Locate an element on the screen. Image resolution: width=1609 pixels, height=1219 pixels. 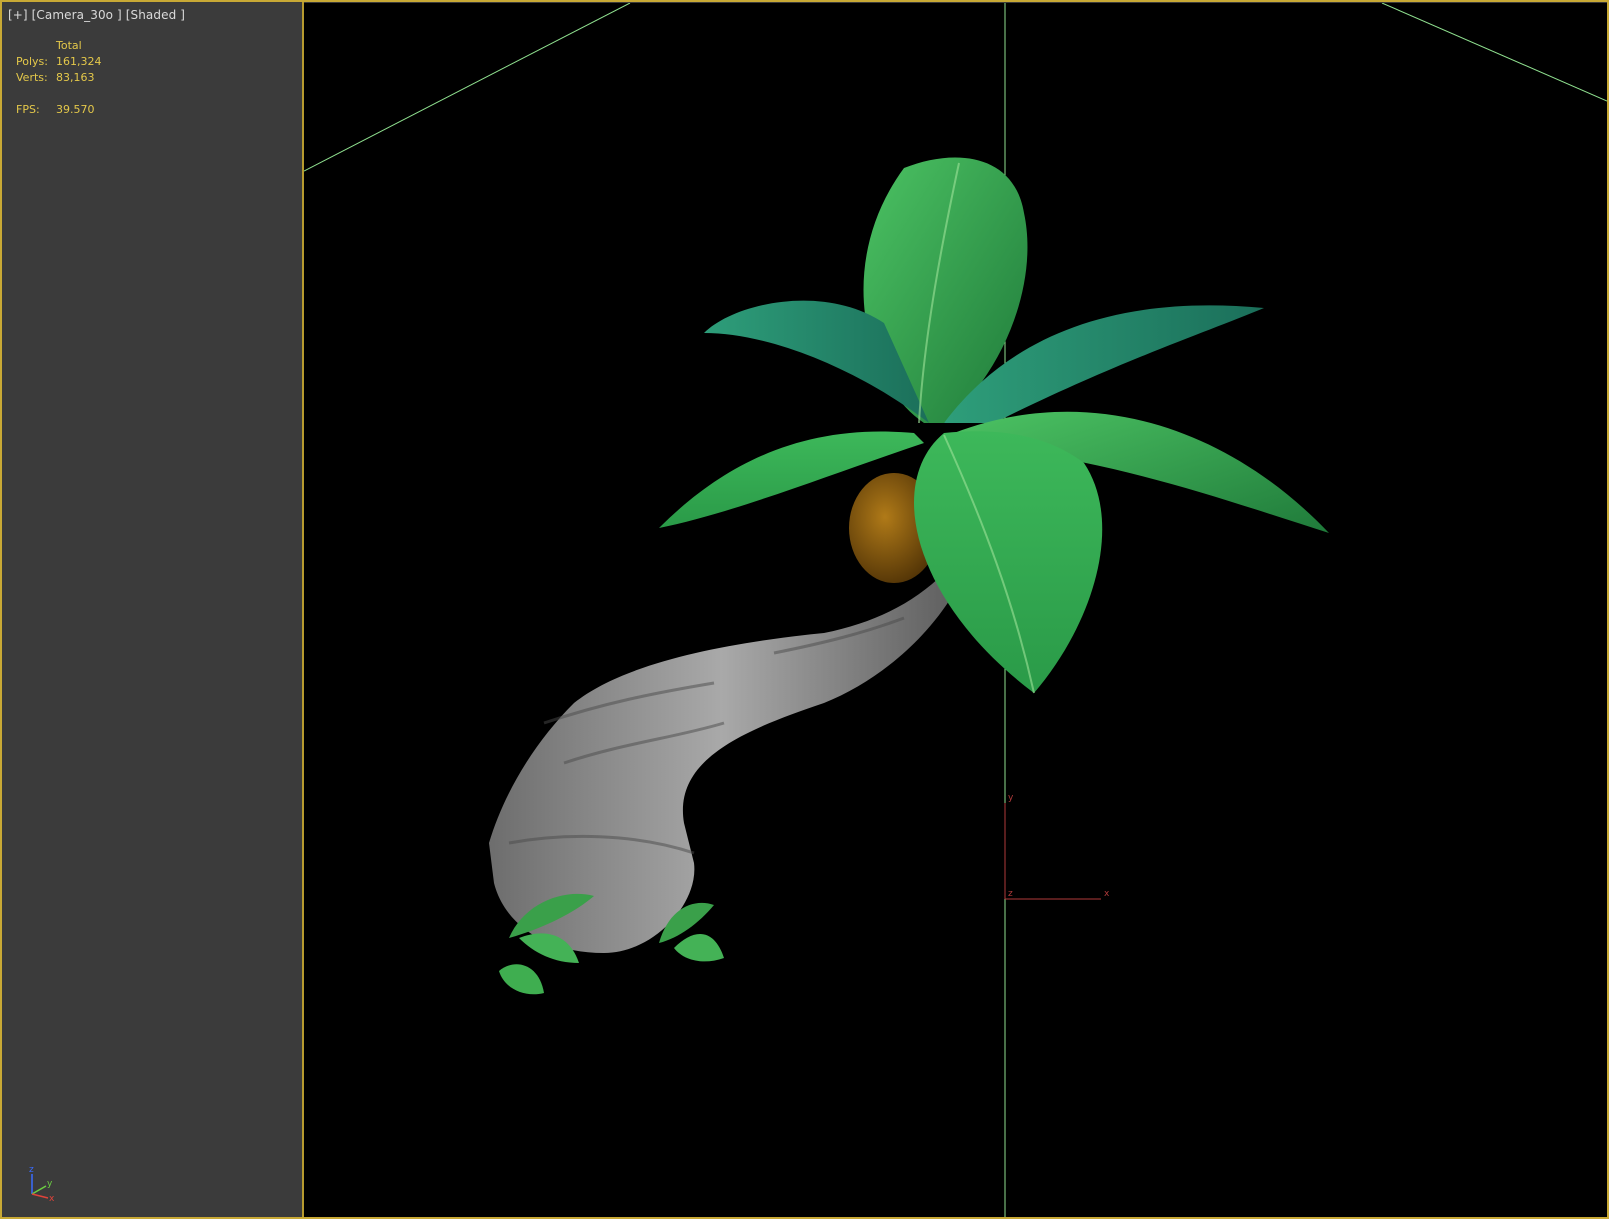
verts-row: Verts: 83,163 is located at coordinates (59, 78).